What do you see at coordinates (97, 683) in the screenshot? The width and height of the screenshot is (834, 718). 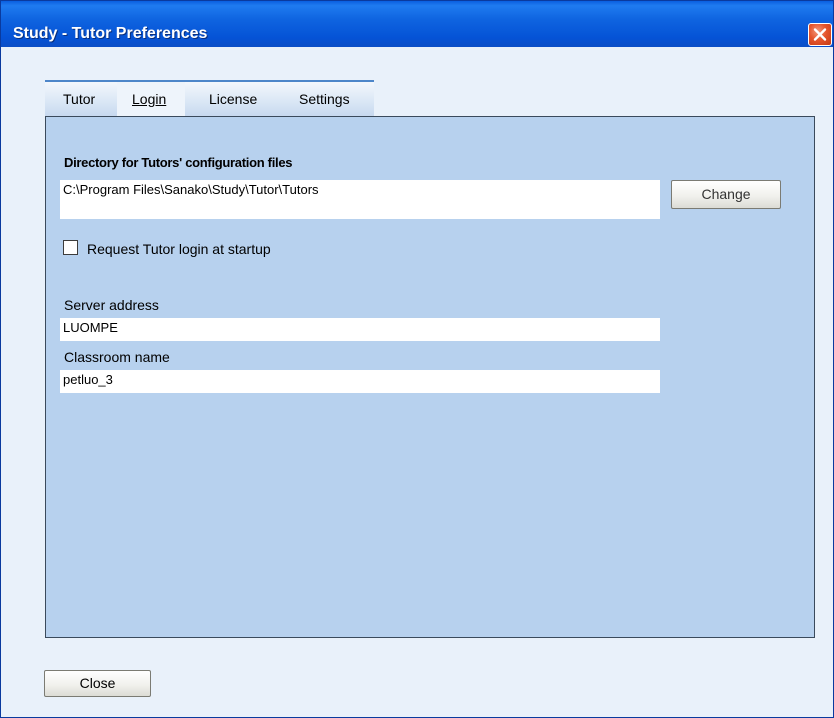 I see `close-button: Close` at bounding box center [97, 683].